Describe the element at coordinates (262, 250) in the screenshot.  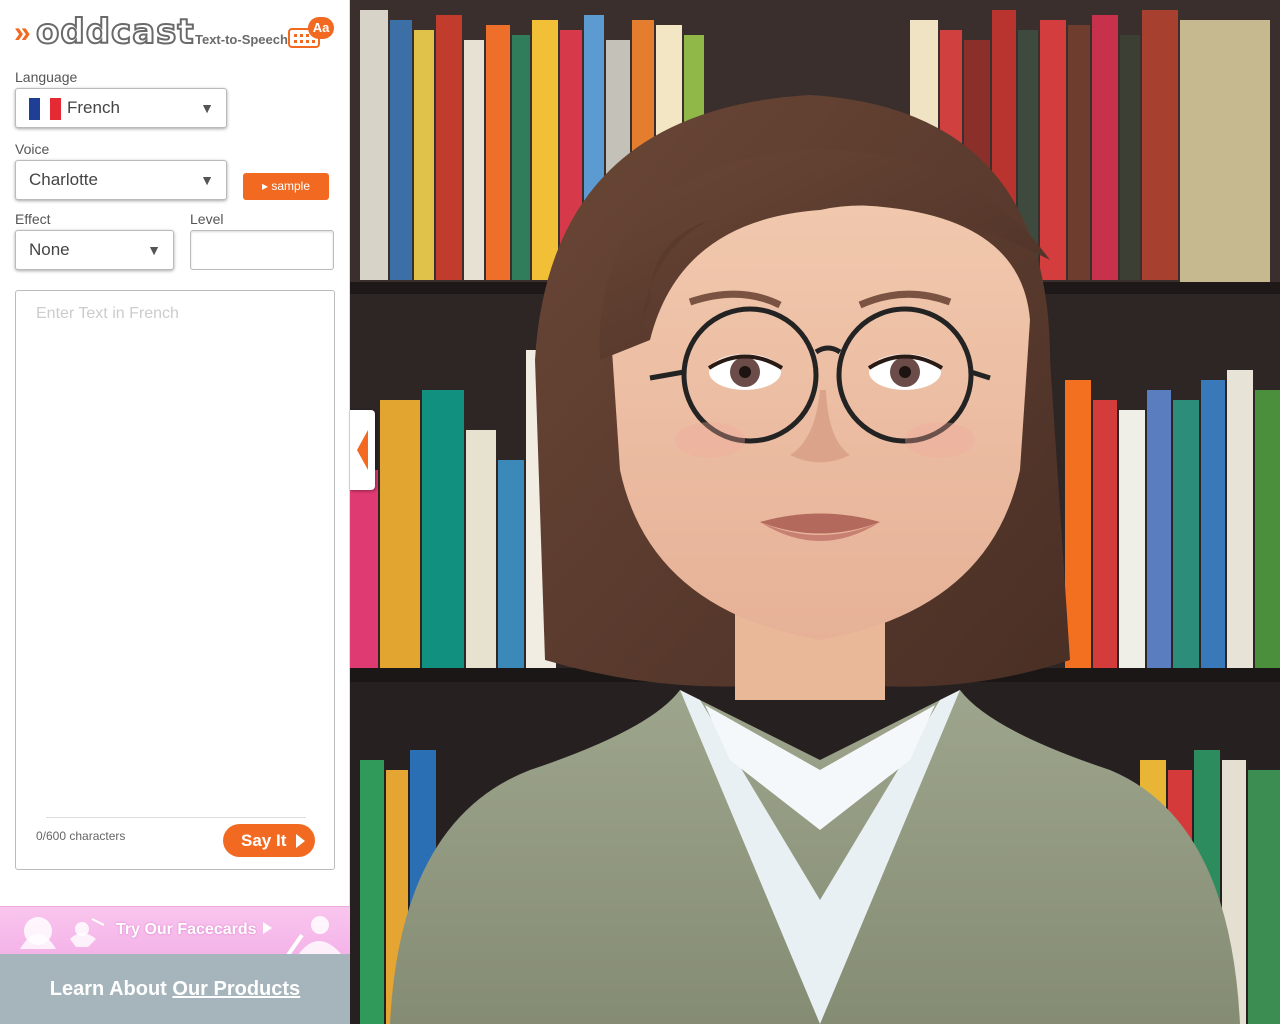
I see `level-input` at that location.